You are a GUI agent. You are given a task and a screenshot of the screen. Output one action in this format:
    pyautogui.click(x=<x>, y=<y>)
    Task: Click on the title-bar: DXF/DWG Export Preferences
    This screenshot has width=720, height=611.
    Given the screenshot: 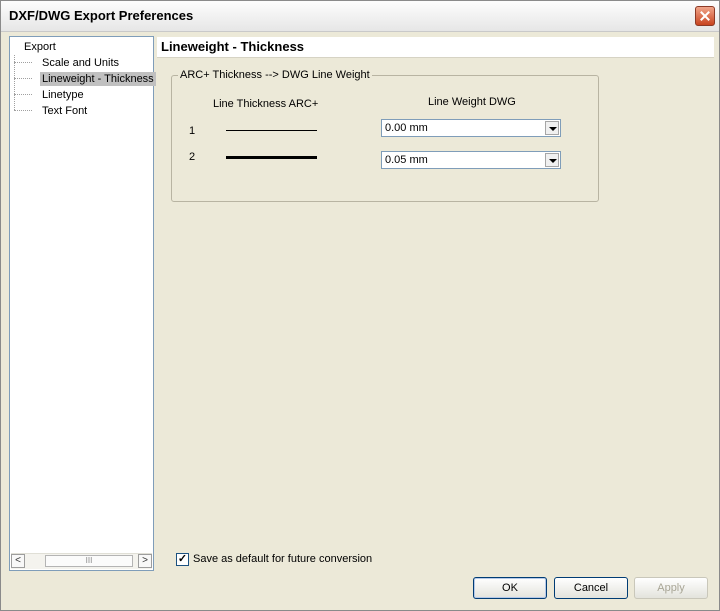 What is the action you would take?
    pyautogui.click(x=360, y=16)
    